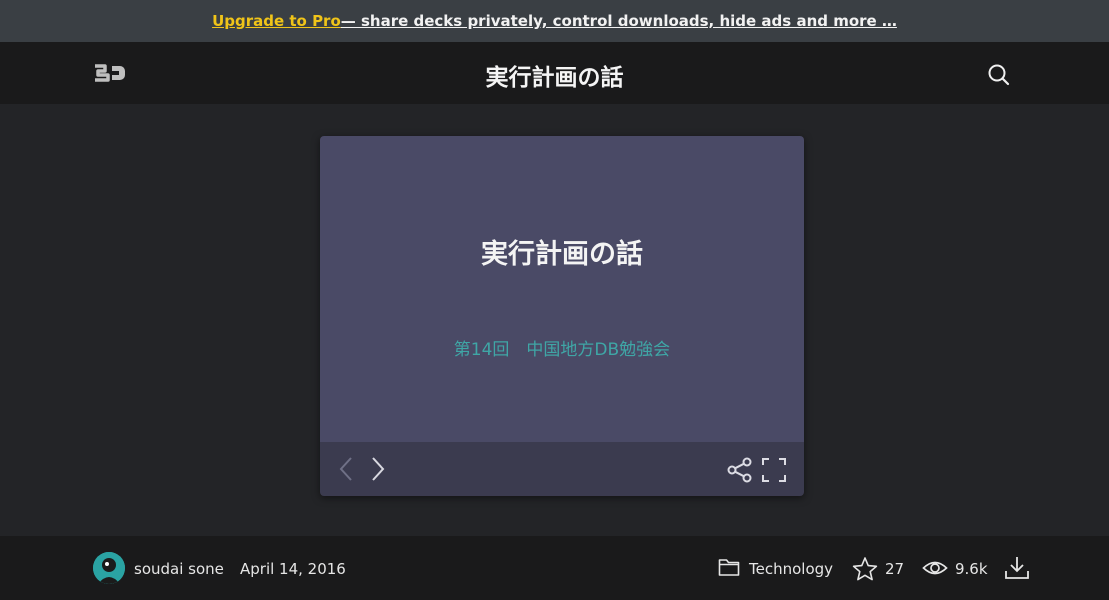 The width and height of the screenshot is (1109, 600). I want to click on view-count: 9.6k, so click(971, 569).